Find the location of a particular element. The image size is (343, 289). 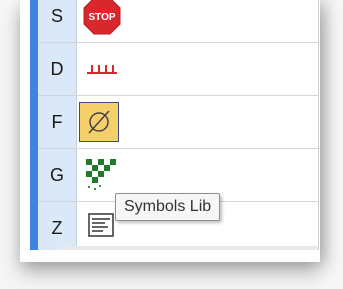

empty-set-icon is located at coordinates (99, 122).